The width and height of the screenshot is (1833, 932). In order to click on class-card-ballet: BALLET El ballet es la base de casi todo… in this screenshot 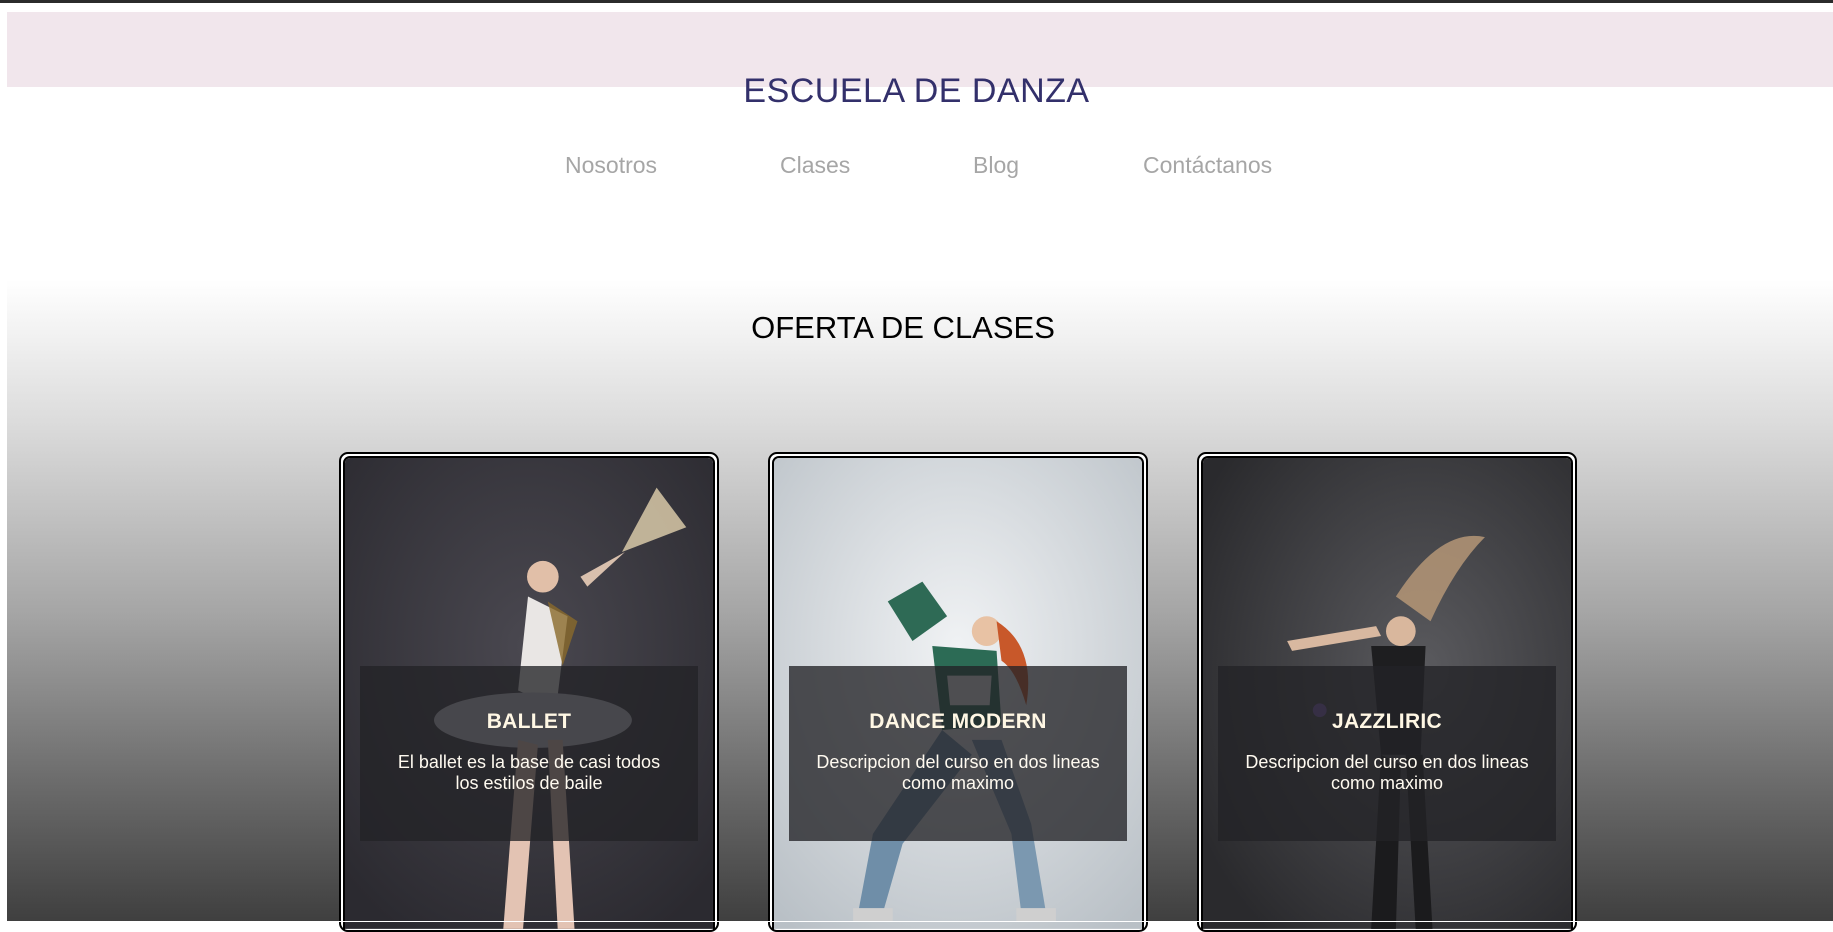, I will do `click(529, 692)`.